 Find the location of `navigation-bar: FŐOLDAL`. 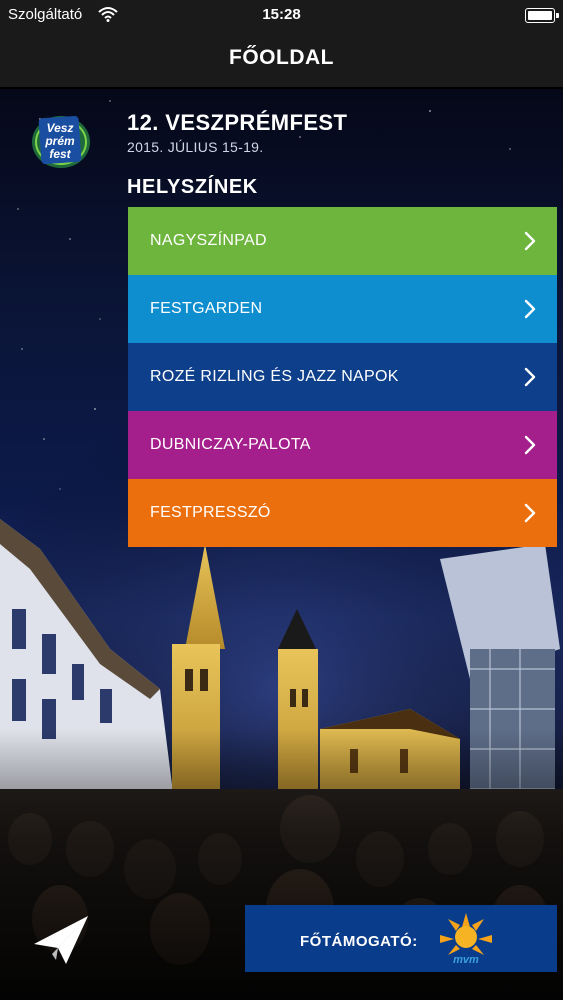

navigation-bar: FŐOLDAL is located at coordinates (281, 59).